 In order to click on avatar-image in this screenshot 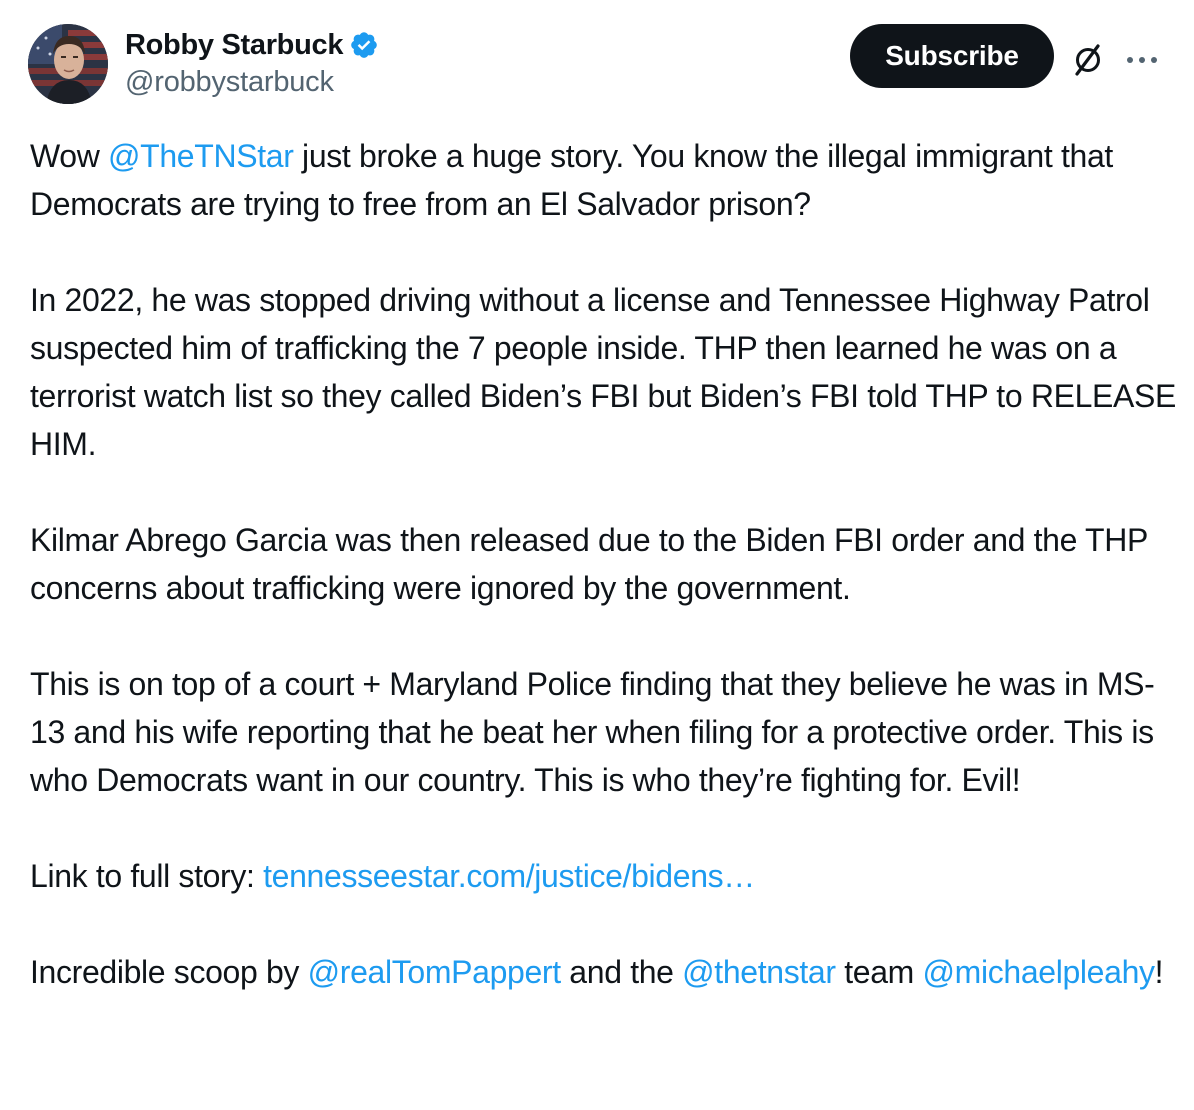, I will do `click(68, 64)`.